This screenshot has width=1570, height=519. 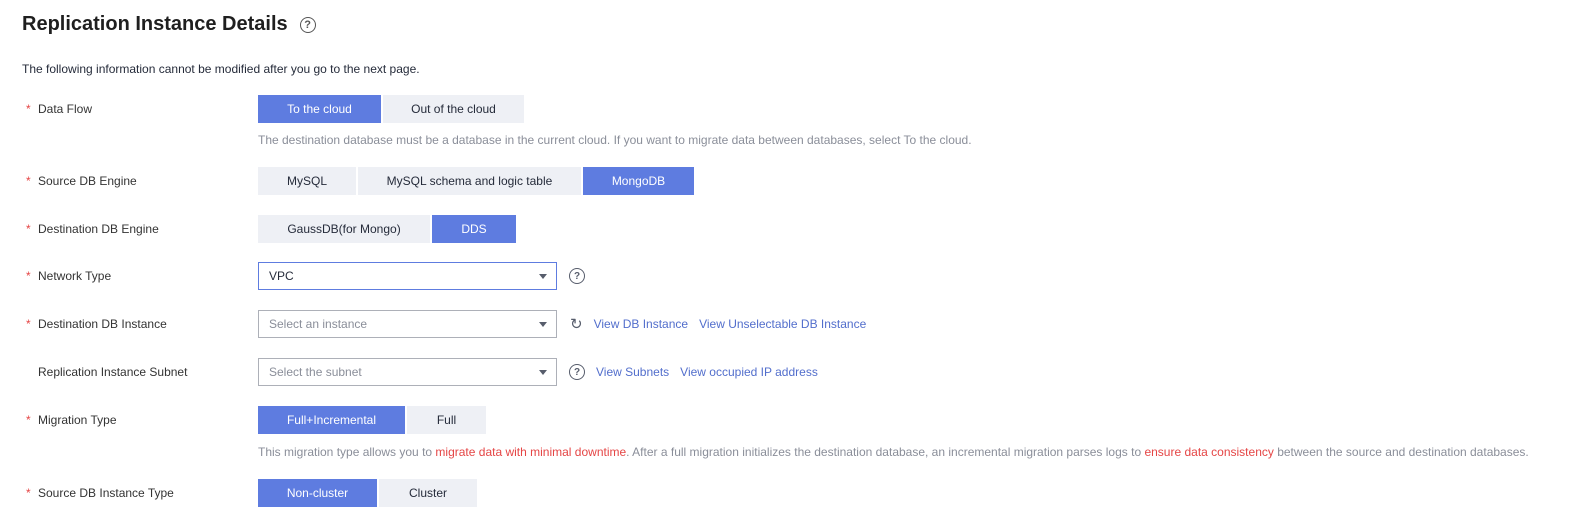 I want to click on subnet-select: Select the subnet, so click(x=407, y=372).